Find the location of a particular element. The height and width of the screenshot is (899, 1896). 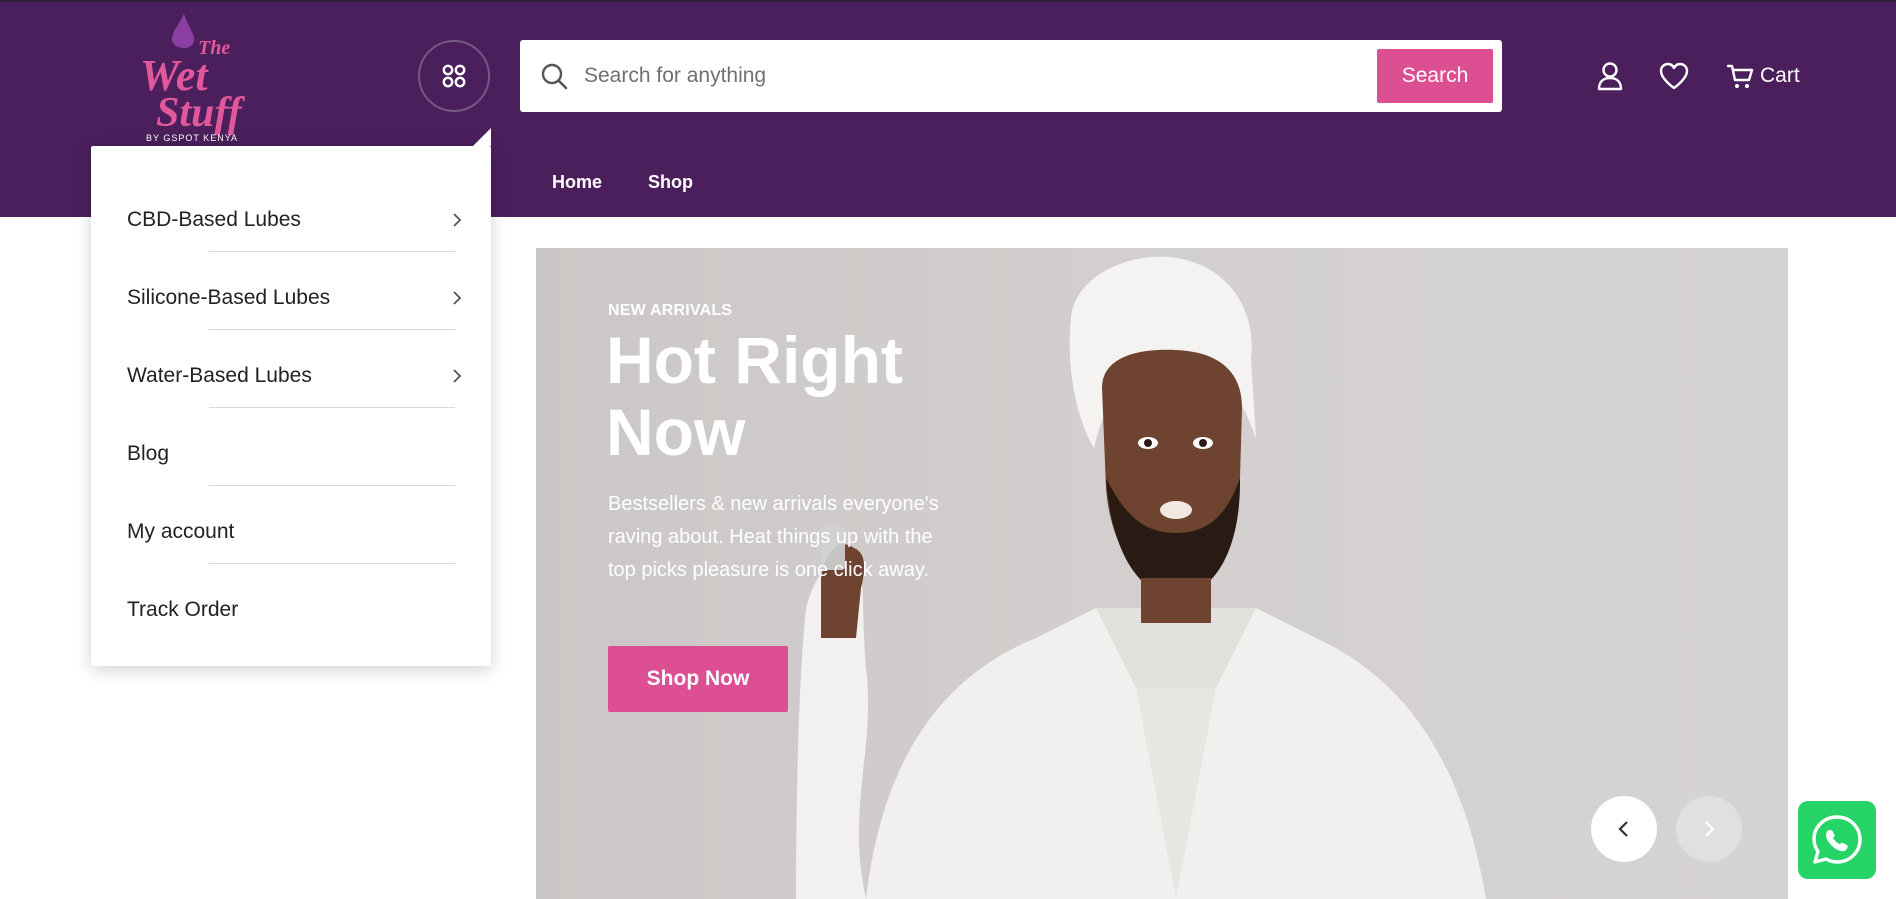

menu-item-blog: Blog is located at coordinates (295, 454).